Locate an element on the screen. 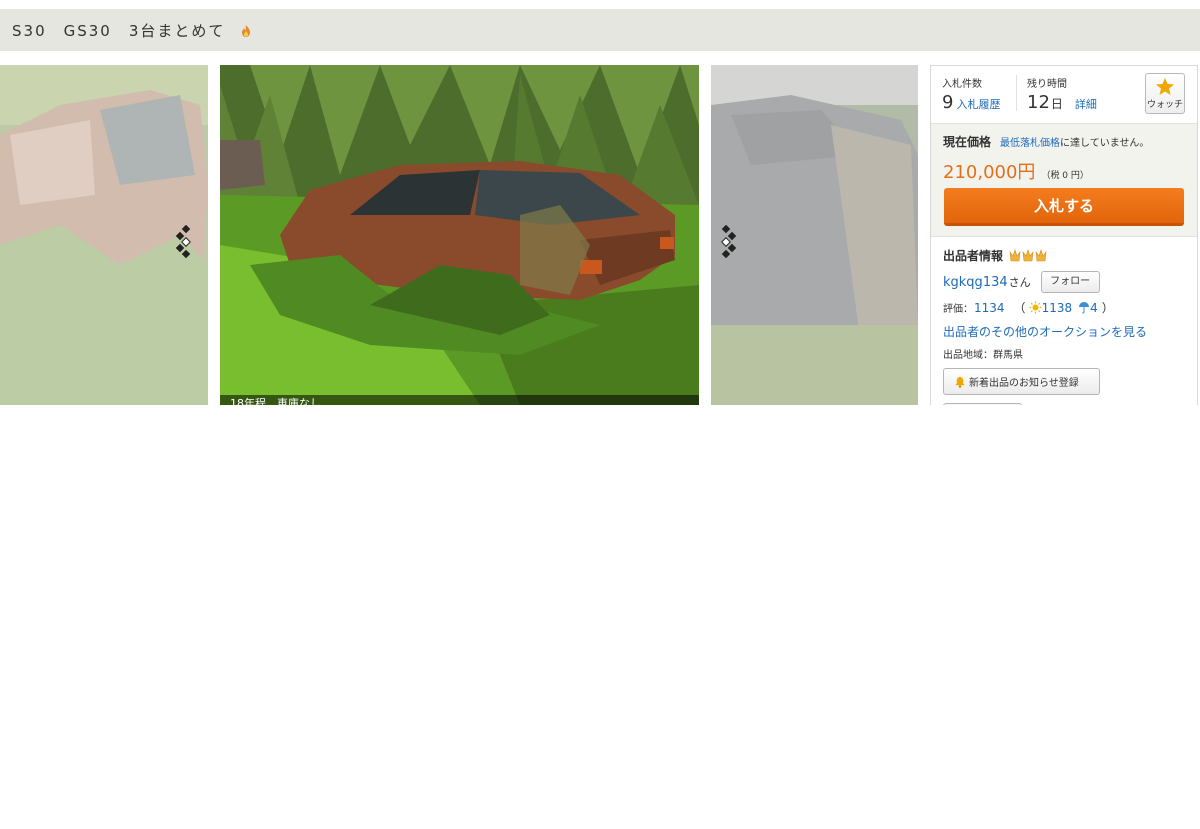 The height and width of the screenshot is (829, 1200). price-title: 現在価格 is located at coordinates (967, 142).